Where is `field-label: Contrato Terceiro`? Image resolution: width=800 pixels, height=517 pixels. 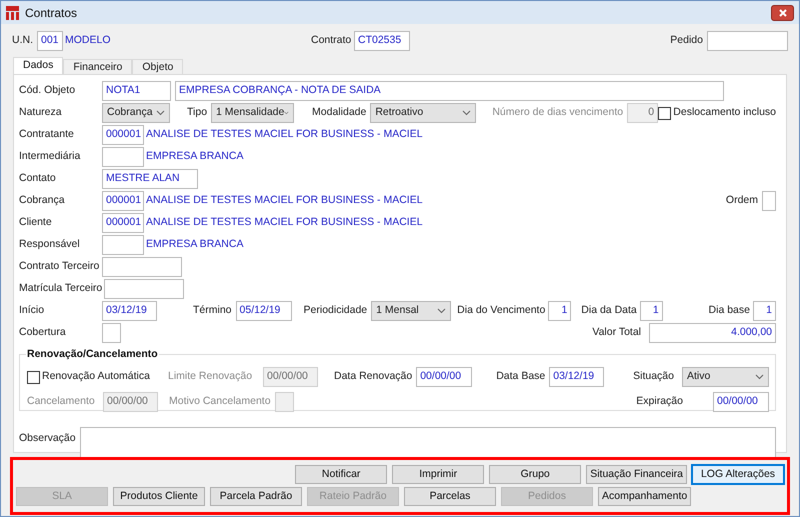
field-label: Contrato Terceiro is located at coordinates (59, 266).